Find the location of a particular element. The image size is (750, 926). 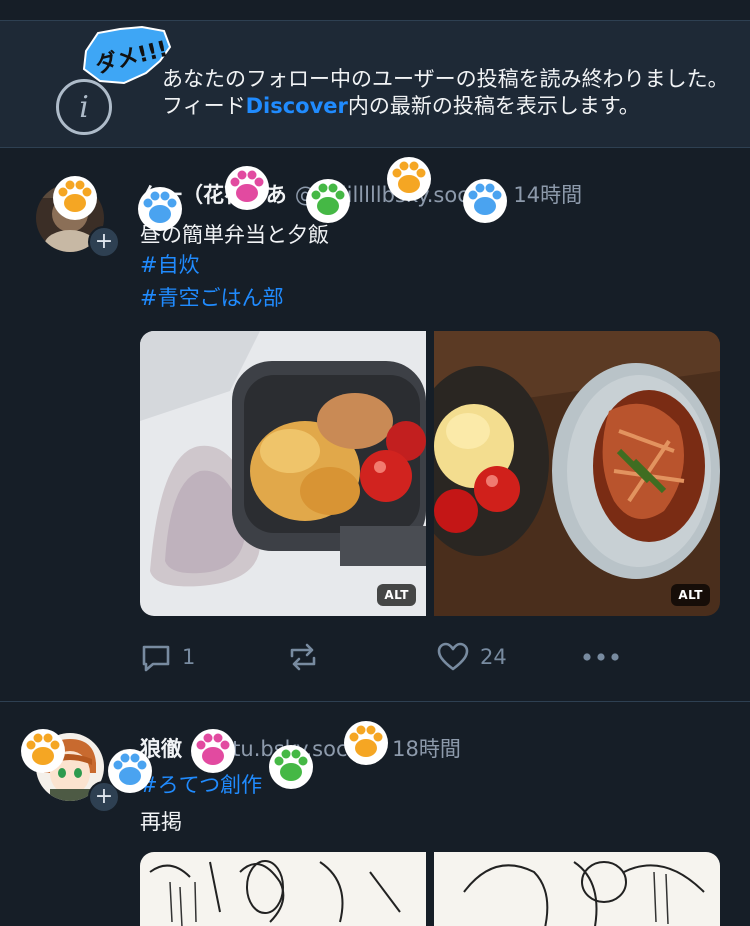

post-time: 14時間 is located at coordinates (547, 195).